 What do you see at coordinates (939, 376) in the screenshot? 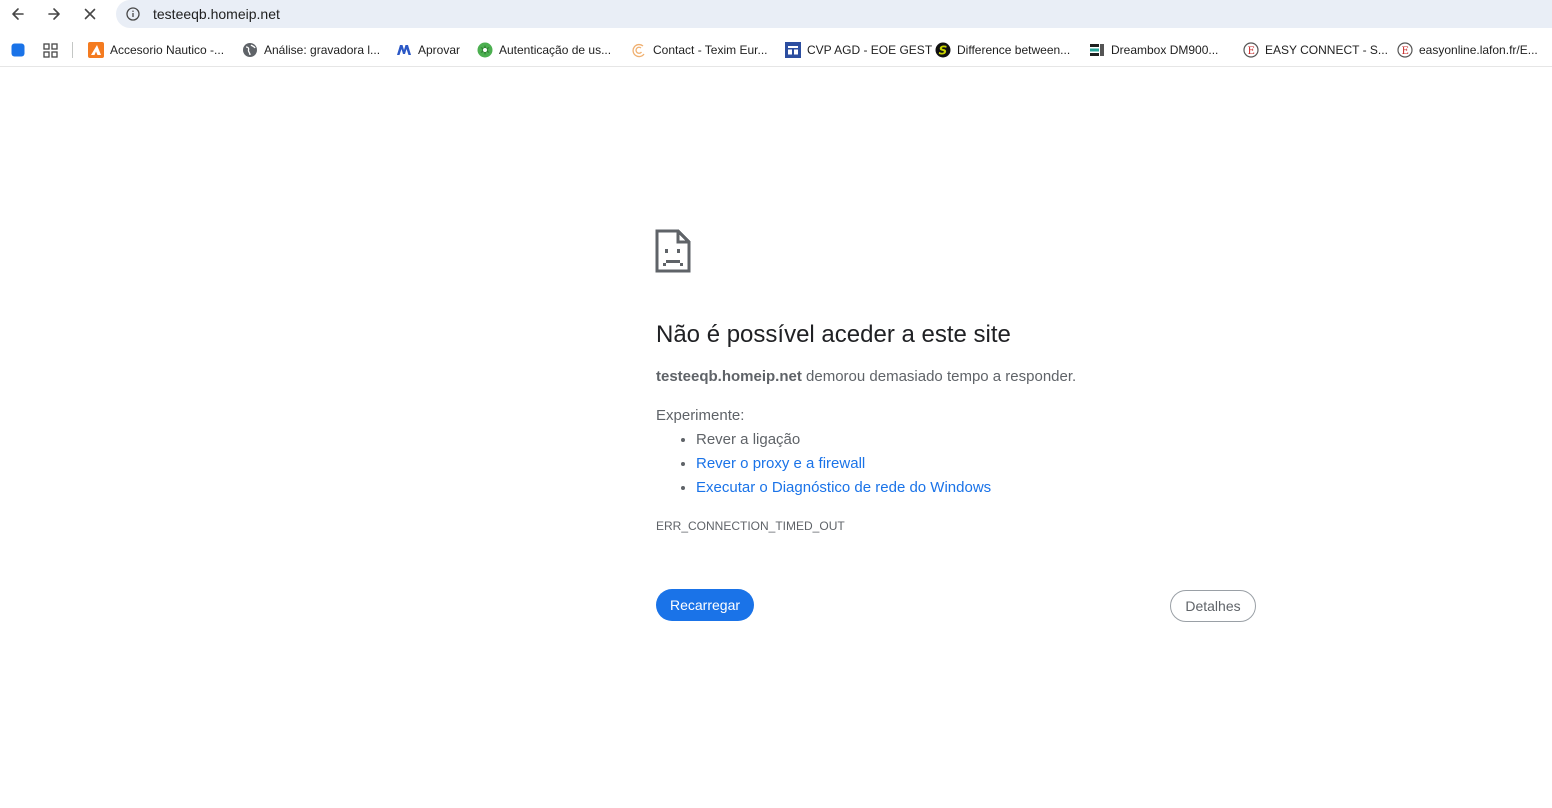
I see `error-message-text: demorou demasiado tempo a responder.` at bounding box center [939, 376].